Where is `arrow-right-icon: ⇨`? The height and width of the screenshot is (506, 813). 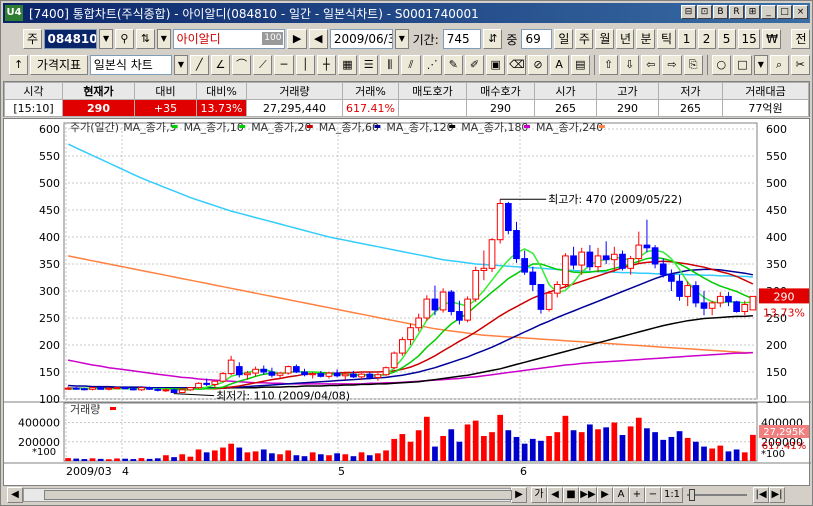 arrow-right-icon: ⇨ is located at coordinates (672, 65).